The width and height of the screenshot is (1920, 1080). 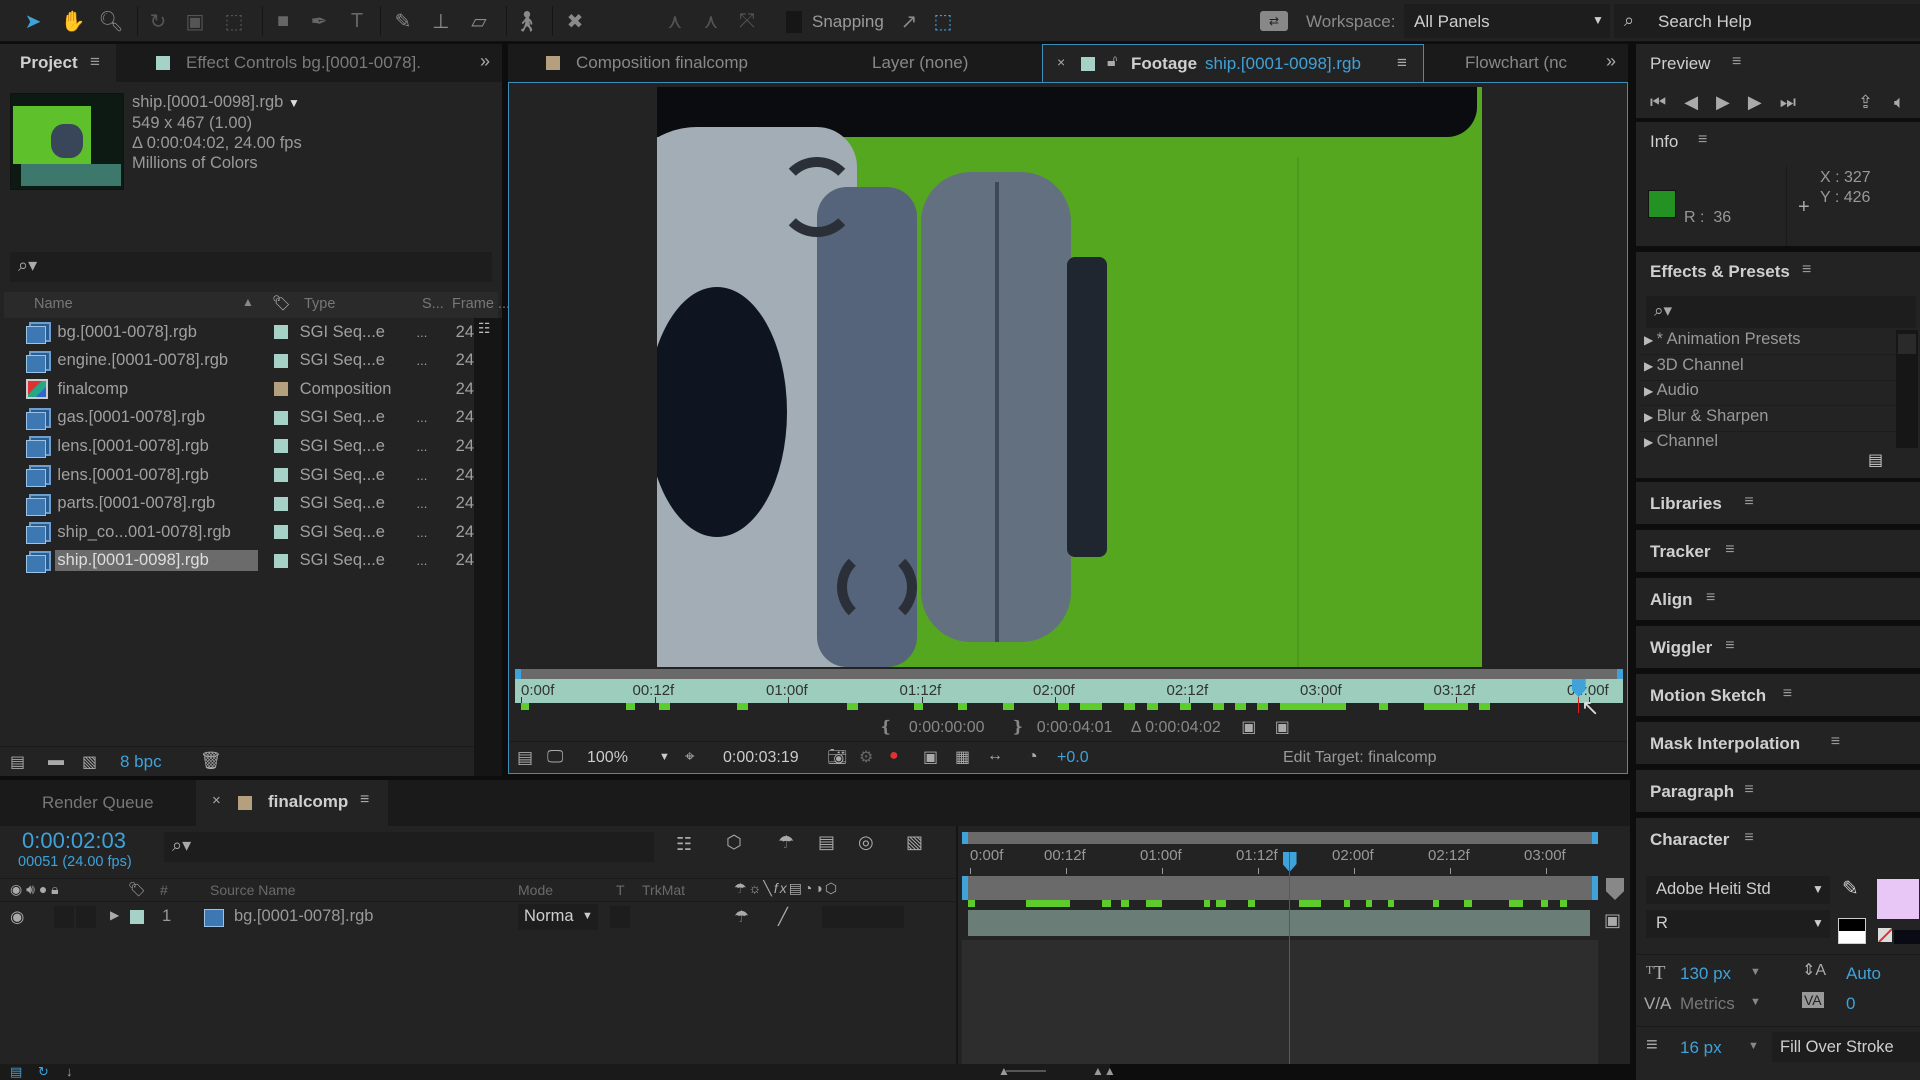 What do you see at coordinates (1778, 743) in the screenshot?
I see `panel-mask-interpolation: Mask Interpolation ≡` at bounding box center [1778, 743].